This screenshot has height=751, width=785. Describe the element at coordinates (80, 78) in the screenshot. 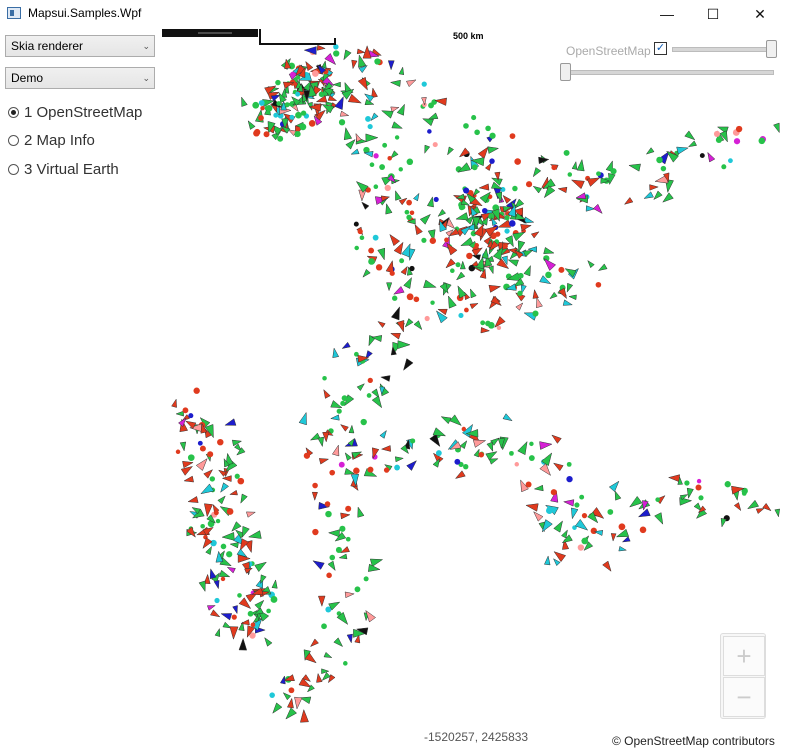

I see `category-dropdown: Demo ⌄` at that location.